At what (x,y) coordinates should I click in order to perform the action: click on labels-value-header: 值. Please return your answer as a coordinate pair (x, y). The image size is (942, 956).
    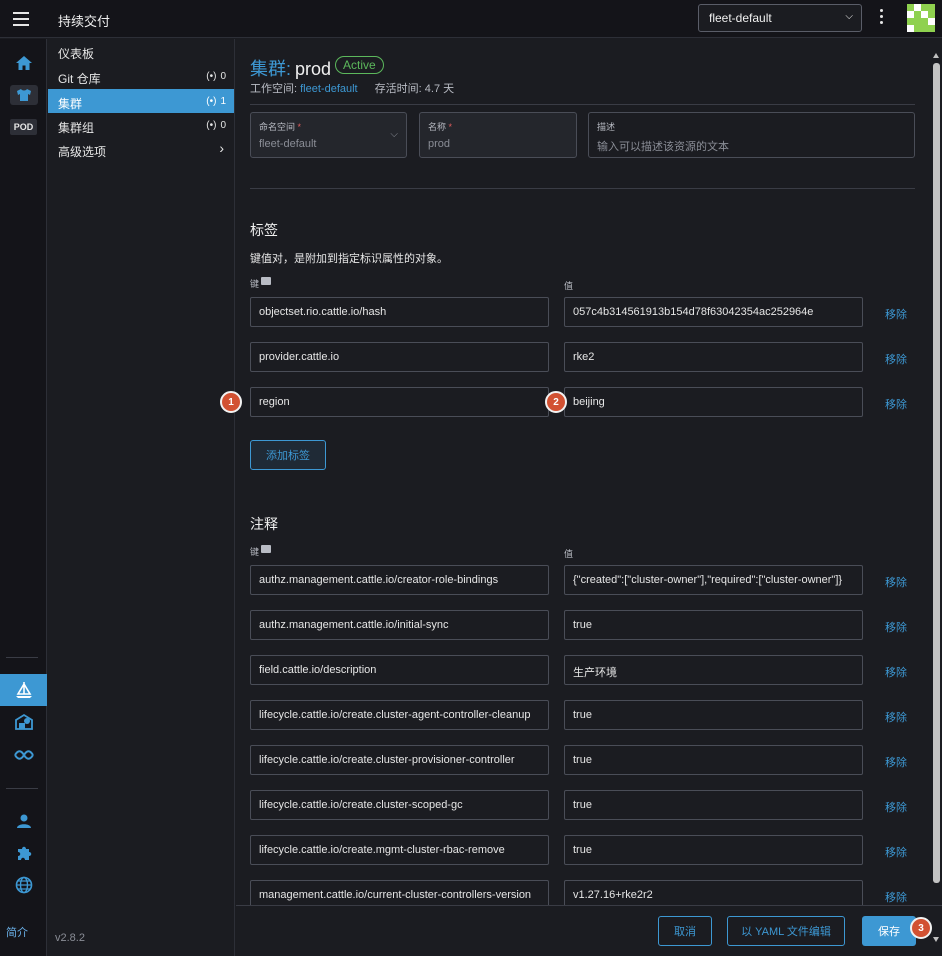
    Looking at the image, I should click on (569, 286).